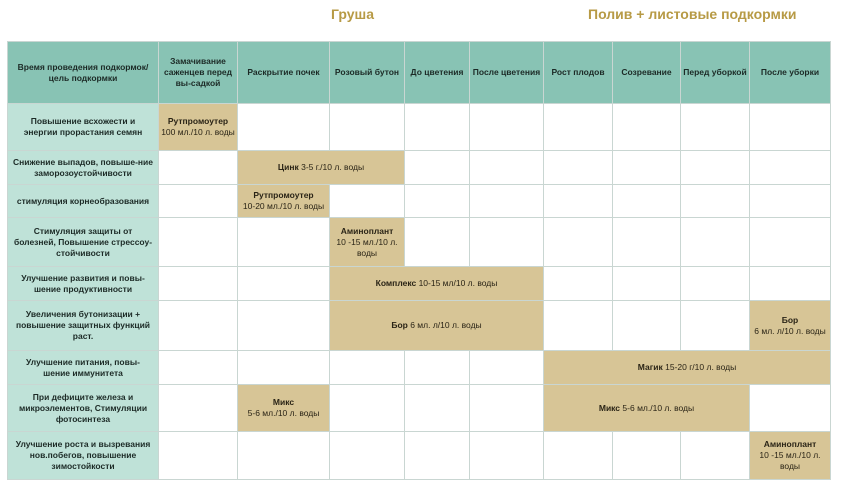 This screenshot has height=496, width=844. What do you see at coordinates (715, 72) in the screenshot?
I see `stage-header: Перед уборкой` at bounding box center [715, 72].